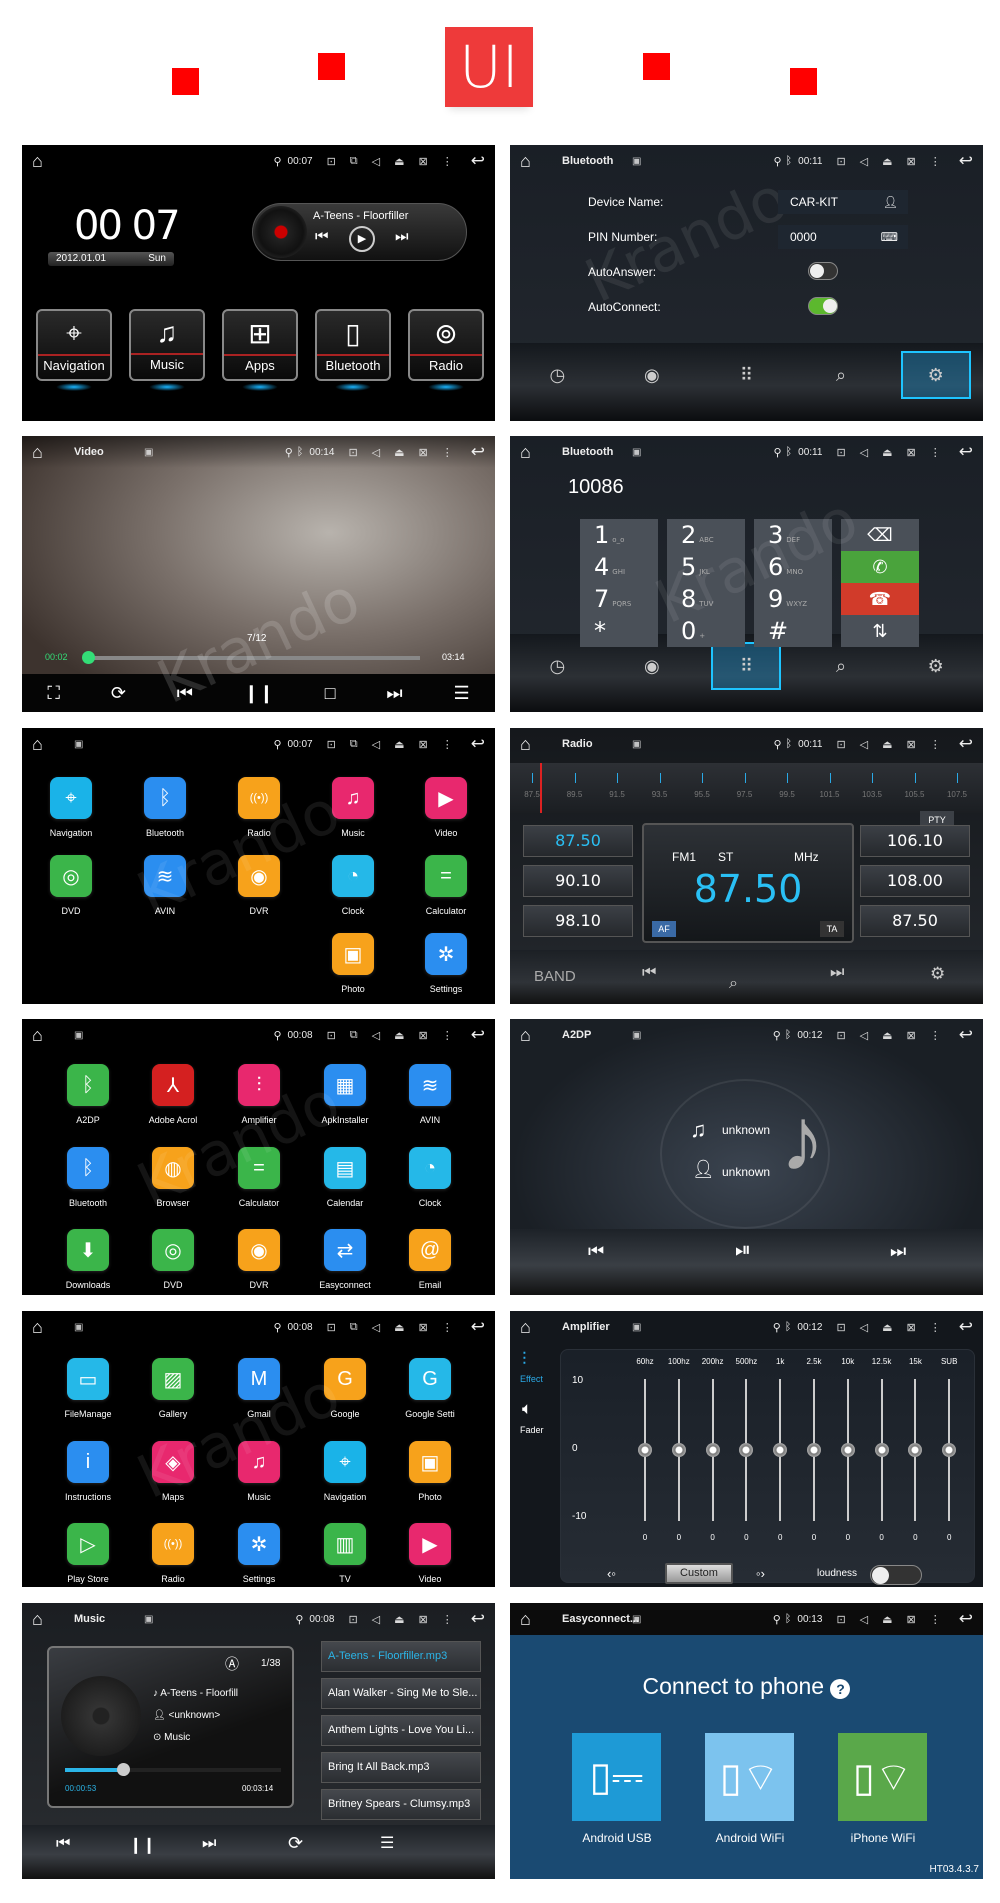 The height and width of the screenshot is (1903, 1000). Describe the element at coordinates (89, 657) in the screenshot. I see `seek-handle` at that location.